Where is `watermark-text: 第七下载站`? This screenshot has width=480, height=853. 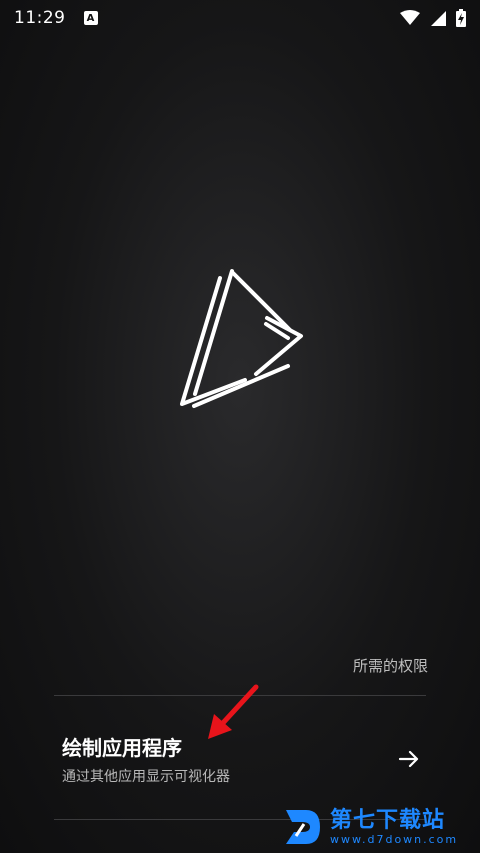 watermark-text: 第七下载站 is located at coordinates (388, 820).